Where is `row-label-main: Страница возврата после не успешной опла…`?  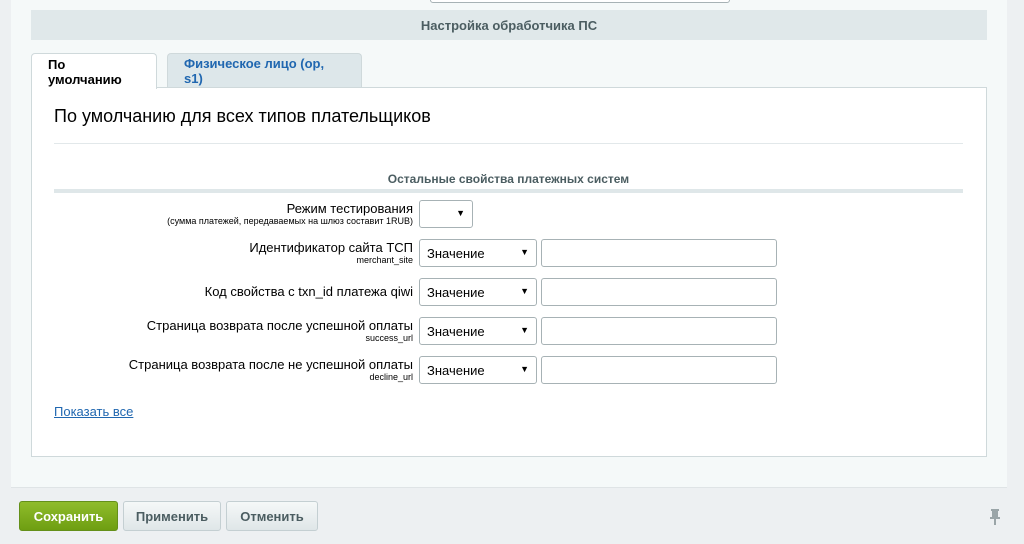 row-label-main: Страница возврата после не успешной опла… is located at coordinates (270, 364).